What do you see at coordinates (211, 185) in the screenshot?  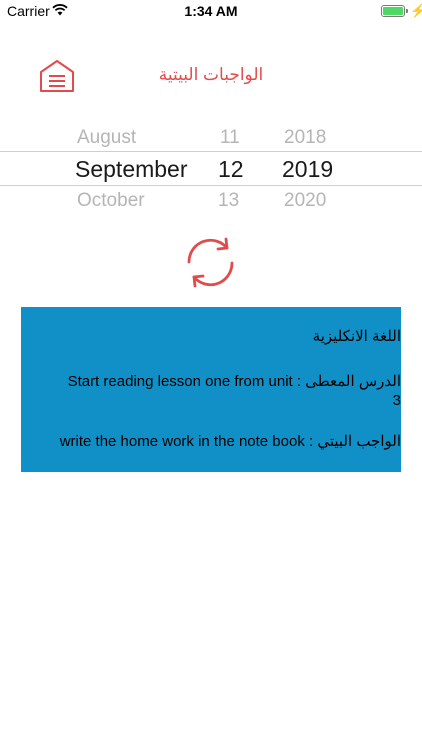 I see `picker-selection-bottom-line` at bounding box center [211, 185].